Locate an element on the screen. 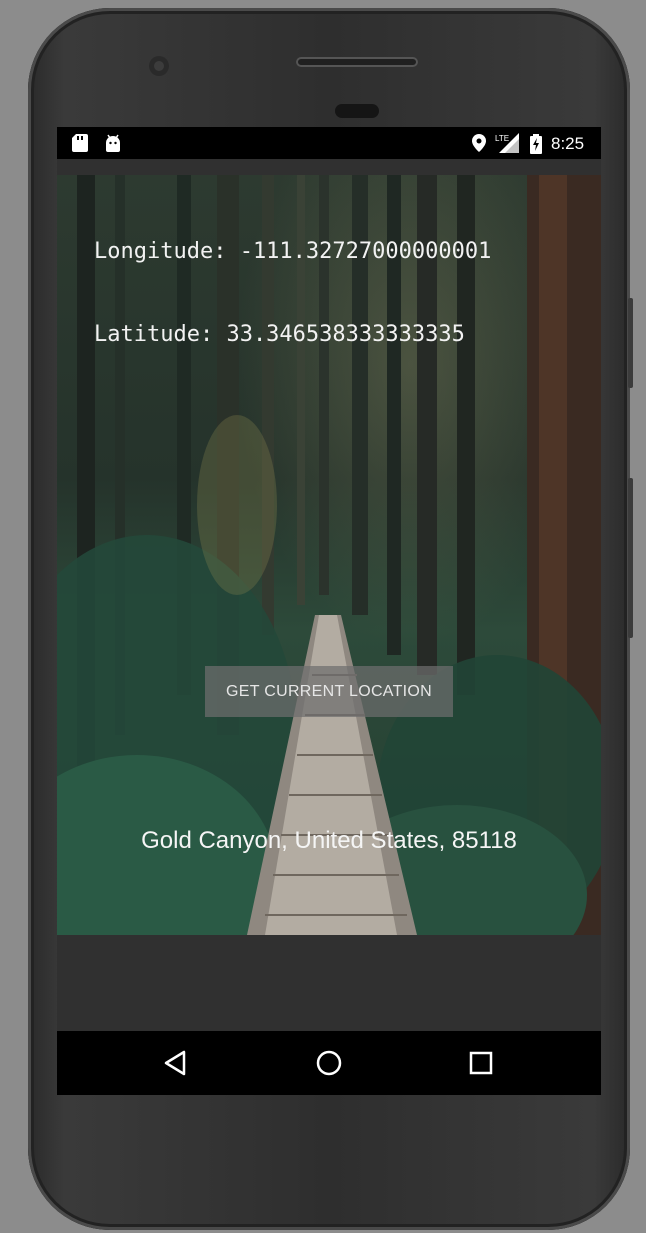 Image resolution: width=646 pixels, height=1233 pixels. status-bar: LTE 8:25 is located at coordinates (329, 143).